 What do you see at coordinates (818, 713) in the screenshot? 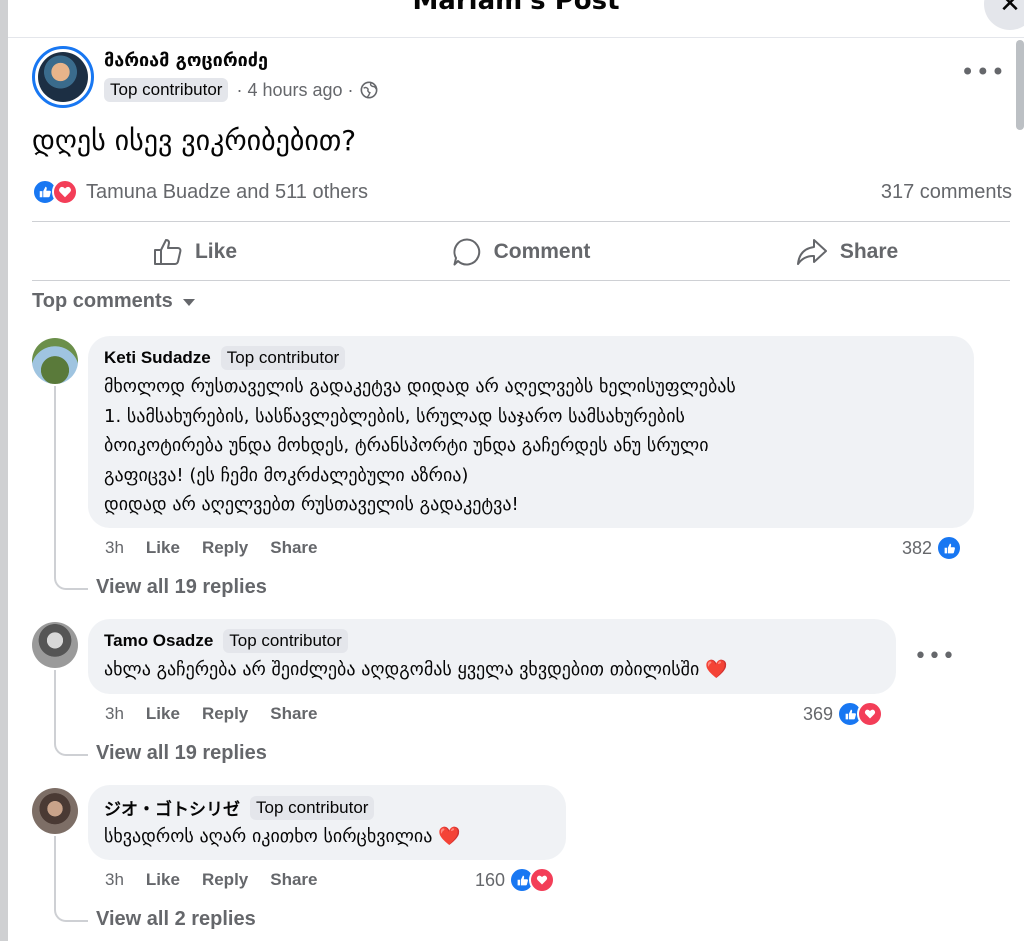
I see `reaction-count: 369` at bounding box center [818, 713].